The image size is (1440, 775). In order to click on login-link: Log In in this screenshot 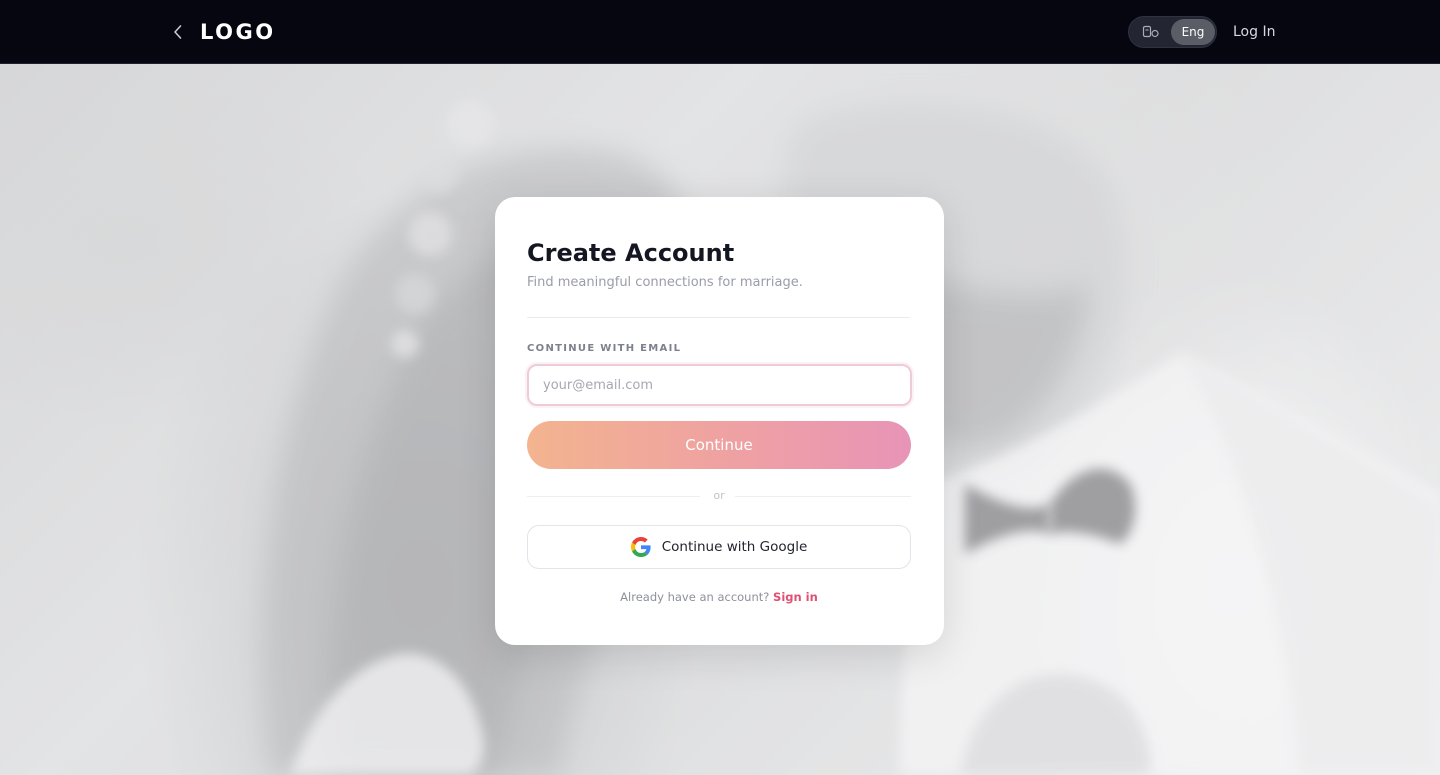, I will do `click(1254, 32)`.